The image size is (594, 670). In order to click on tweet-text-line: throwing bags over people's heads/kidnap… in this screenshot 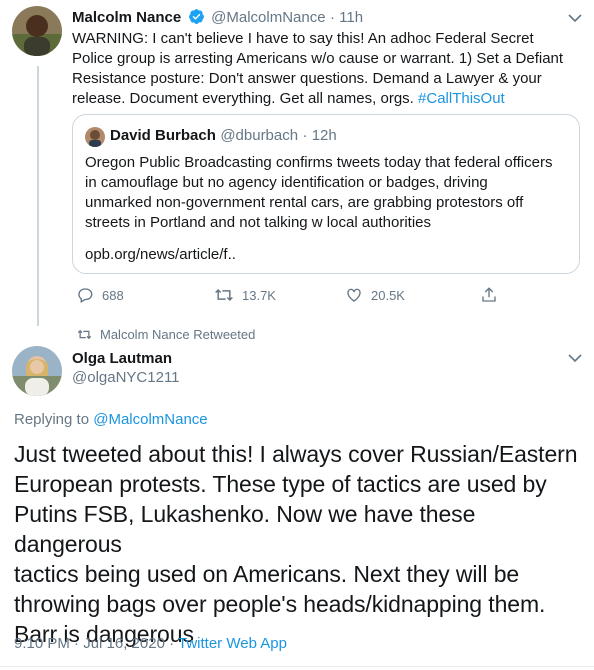, I will do `click(280, 604)`.